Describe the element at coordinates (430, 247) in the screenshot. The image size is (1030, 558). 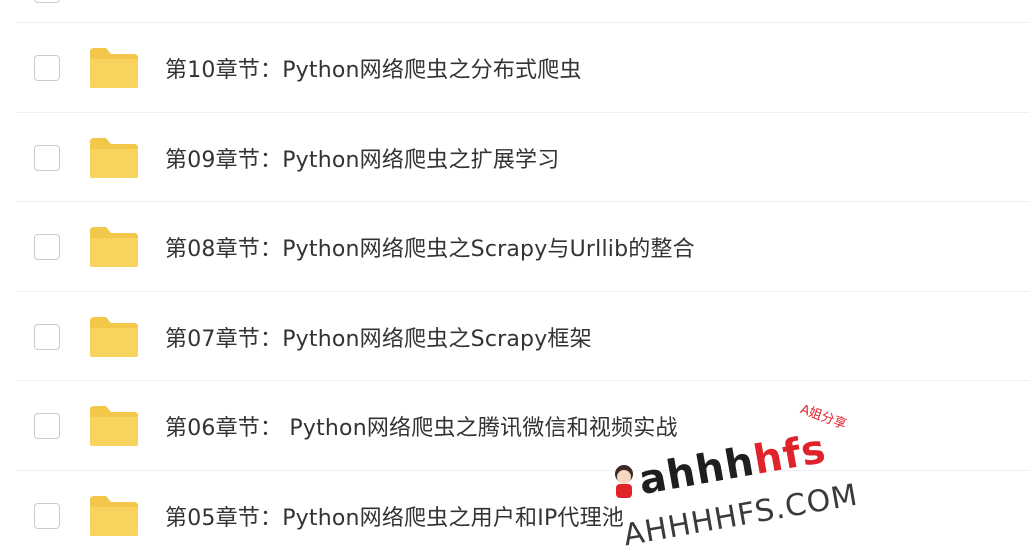
I see `folder-name: 第08章节：Python网络爬虫之Scrapy与Urllib的整合` at that location.